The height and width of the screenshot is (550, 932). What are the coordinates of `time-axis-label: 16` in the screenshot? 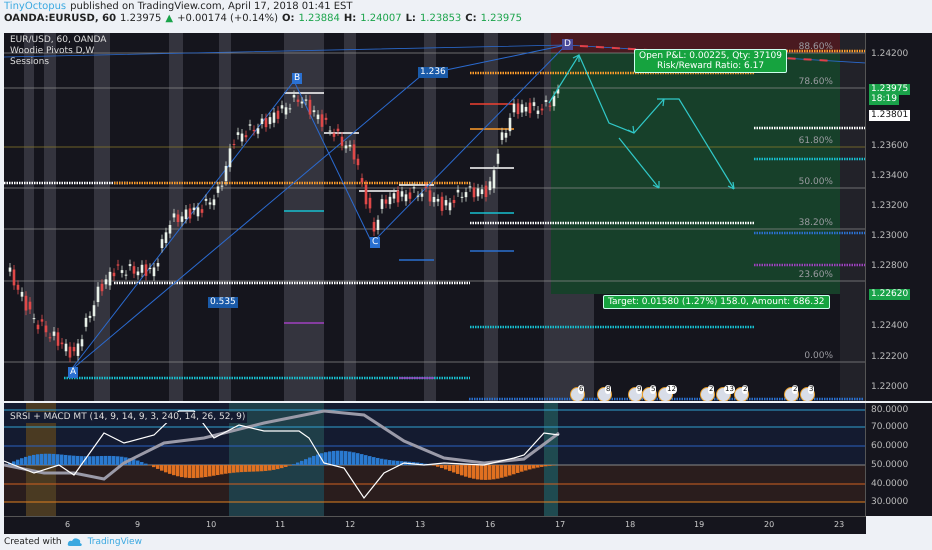 It's located at (490, 524).